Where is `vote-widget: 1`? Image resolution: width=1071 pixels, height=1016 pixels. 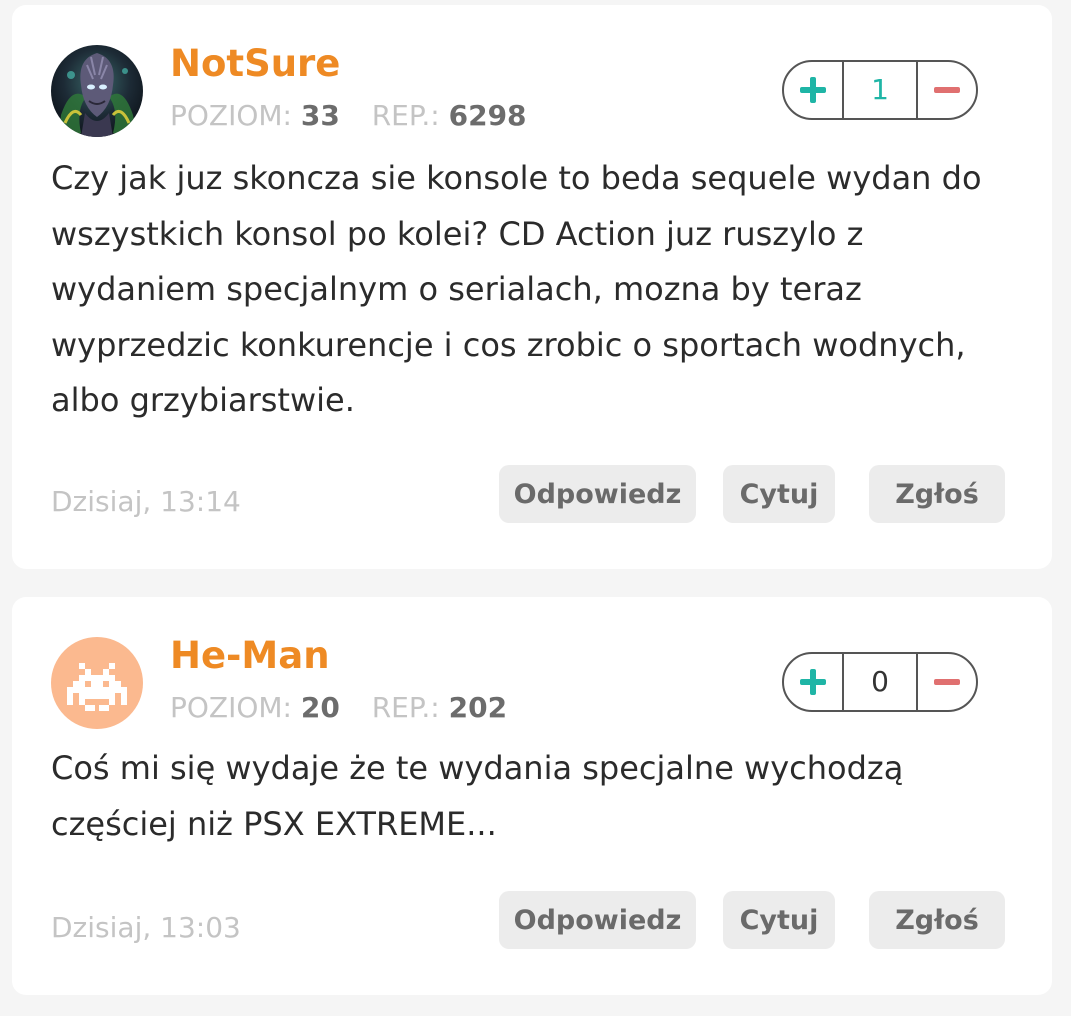 vote-widget: 1 is located at coordinates (880, 90).